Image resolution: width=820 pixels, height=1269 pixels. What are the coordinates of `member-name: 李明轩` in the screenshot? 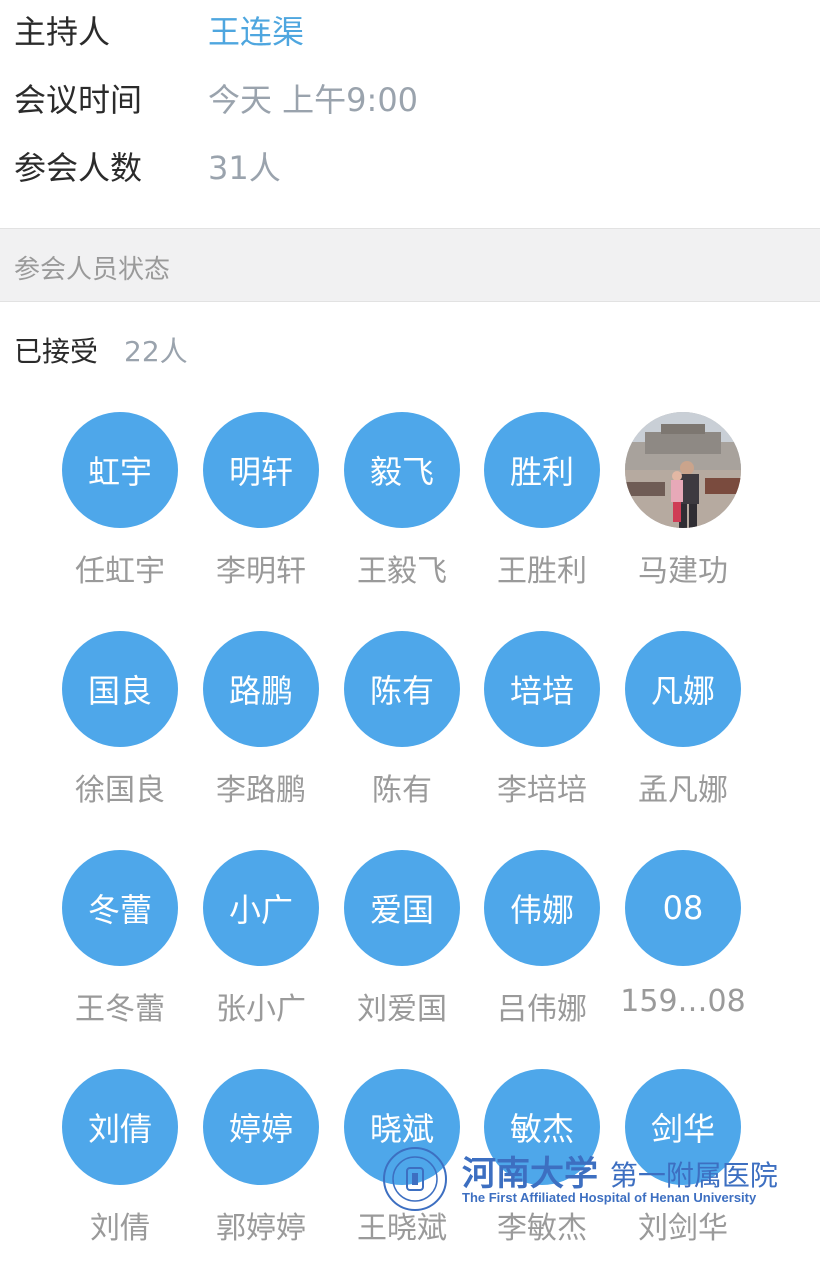 It's located at (261, 571).